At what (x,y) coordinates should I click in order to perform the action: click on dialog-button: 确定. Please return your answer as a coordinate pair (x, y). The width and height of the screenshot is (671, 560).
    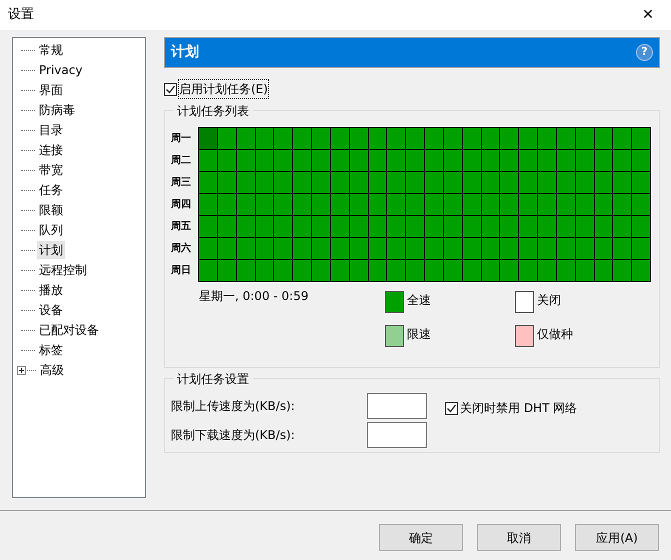
    Looking at the image, I should click on (421, 537).